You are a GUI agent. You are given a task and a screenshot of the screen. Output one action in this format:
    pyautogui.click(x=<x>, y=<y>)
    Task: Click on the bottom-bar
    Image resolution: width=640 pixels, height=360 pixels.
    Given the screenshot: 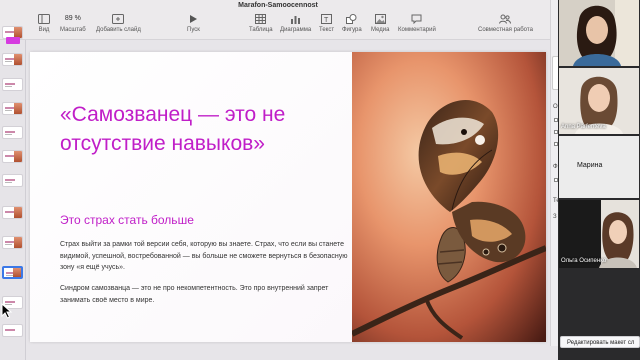 What is the action you would take?
    pyautogui.click(x=292, y=353)
    